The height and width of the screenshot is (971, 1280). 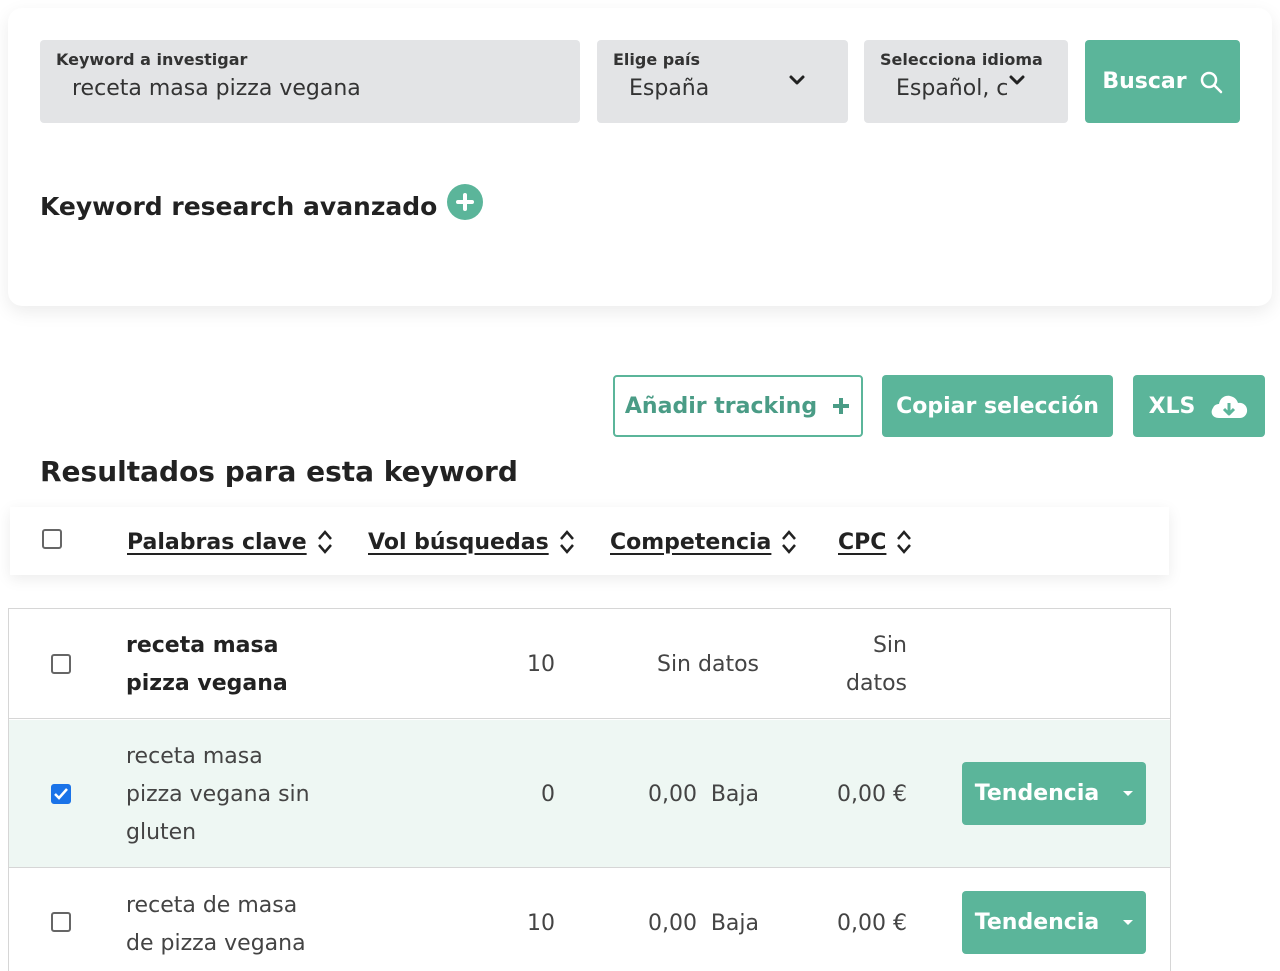 What do you see at coordinates (657, 59) in the screenshot?
I see `country-select-label: Elige país` at bounding box center [657, 59].